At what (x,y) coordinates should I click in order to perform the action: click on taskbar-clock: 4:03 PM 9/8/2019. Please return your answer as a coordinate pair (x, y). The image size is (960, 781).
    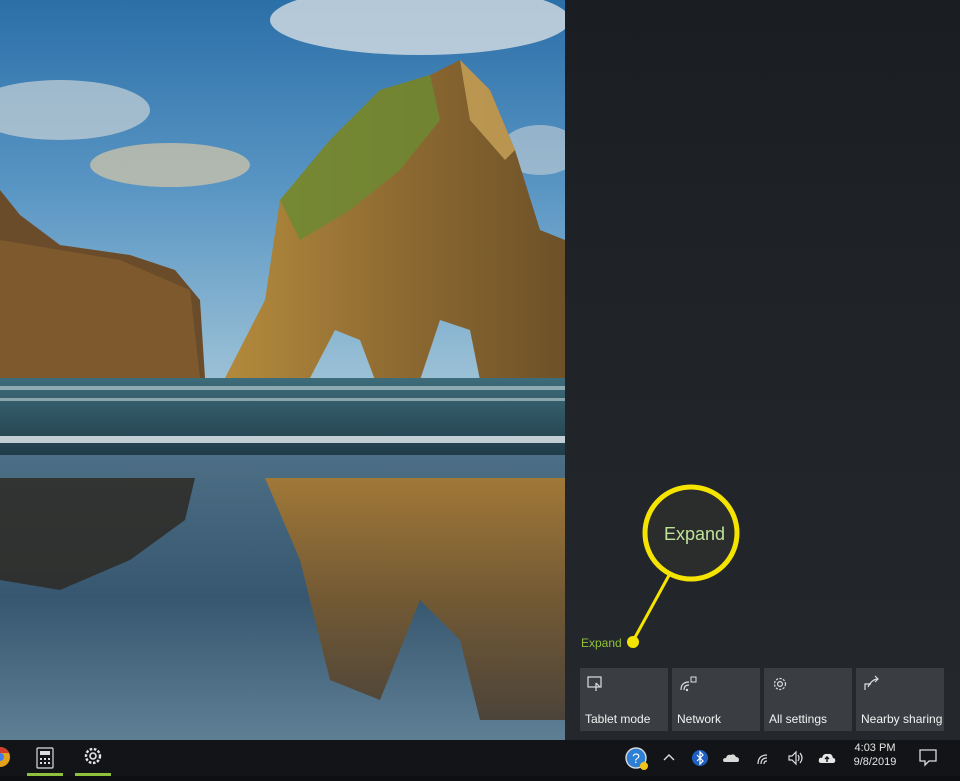
    Looking at the image, I should click on (875, 755).